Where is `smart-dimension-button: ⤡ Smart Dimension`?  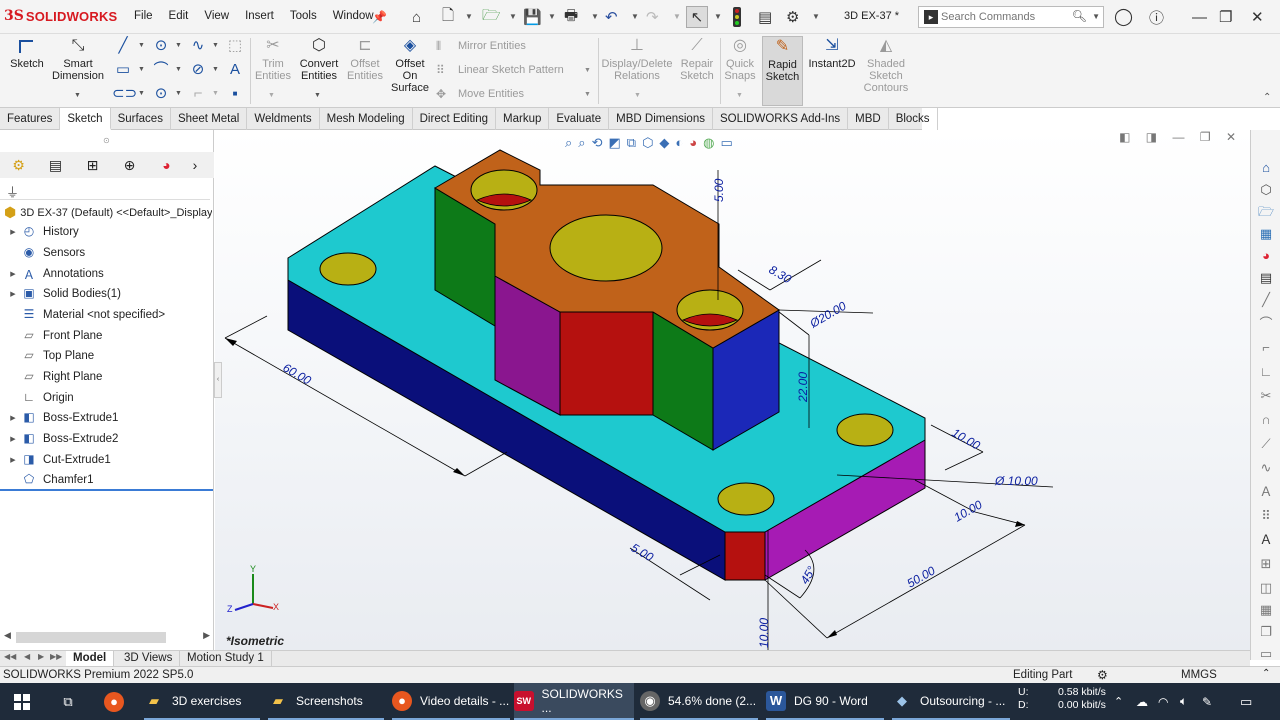
smart-dimension-button: ⤡ Smart Dimension is located at coordinates (78, 59).